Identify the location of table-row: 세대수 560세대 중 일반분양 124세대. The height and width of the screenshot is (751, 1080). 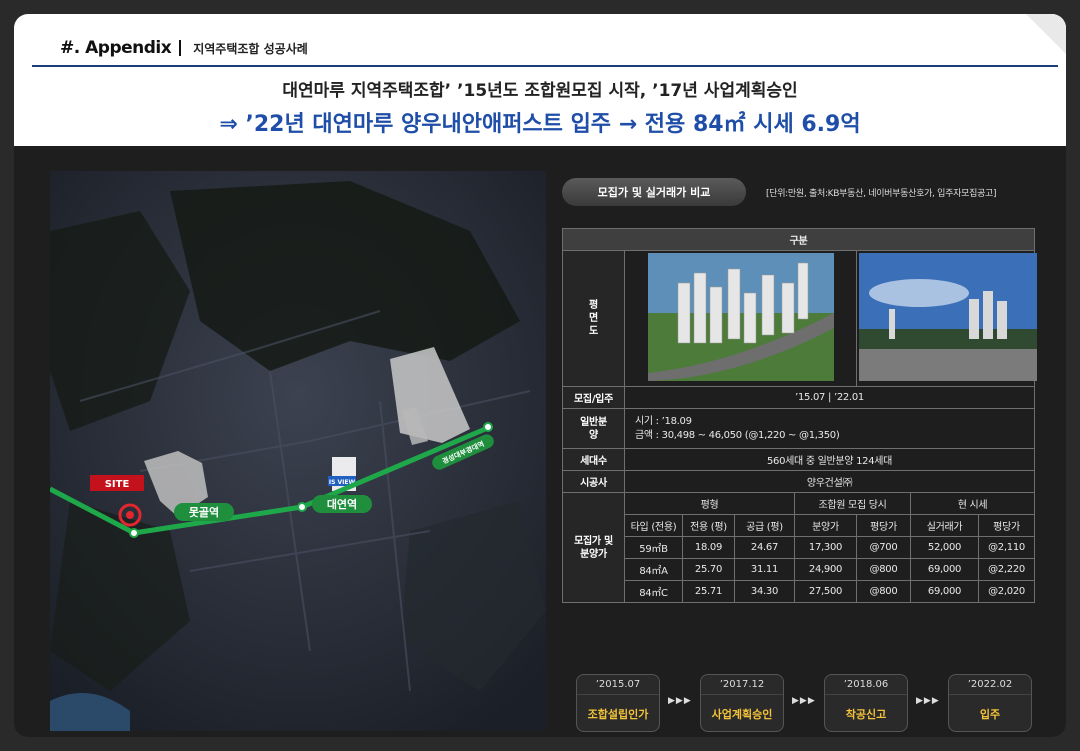
(799, 459).